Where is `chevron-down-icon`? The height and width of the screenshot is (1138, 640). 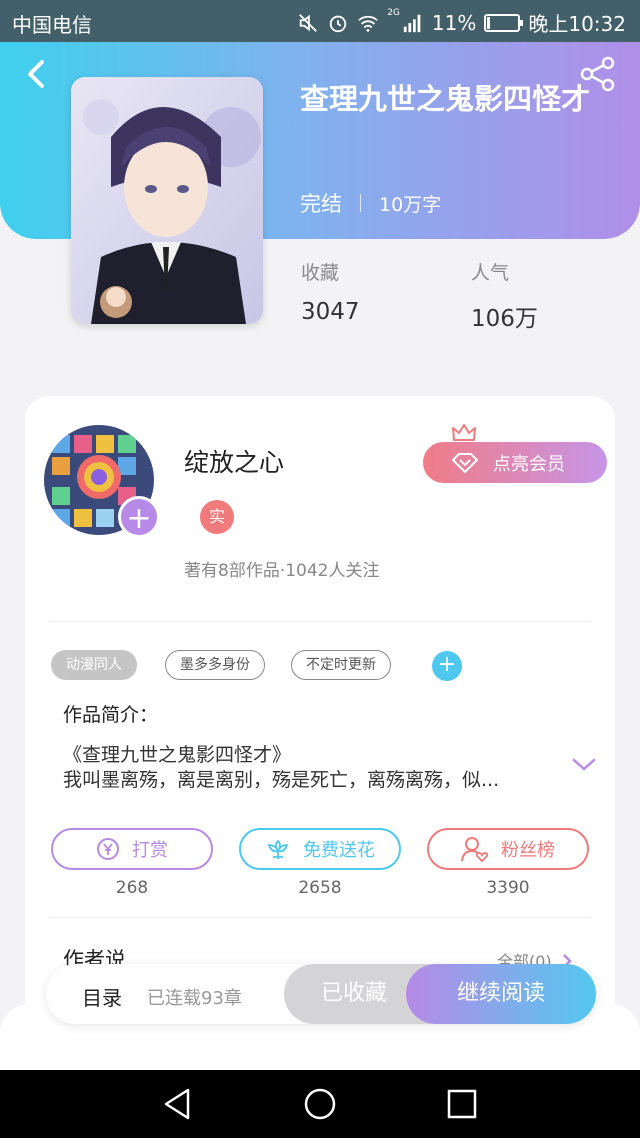
chevron-down-icon is located at coordinates (584, 765).